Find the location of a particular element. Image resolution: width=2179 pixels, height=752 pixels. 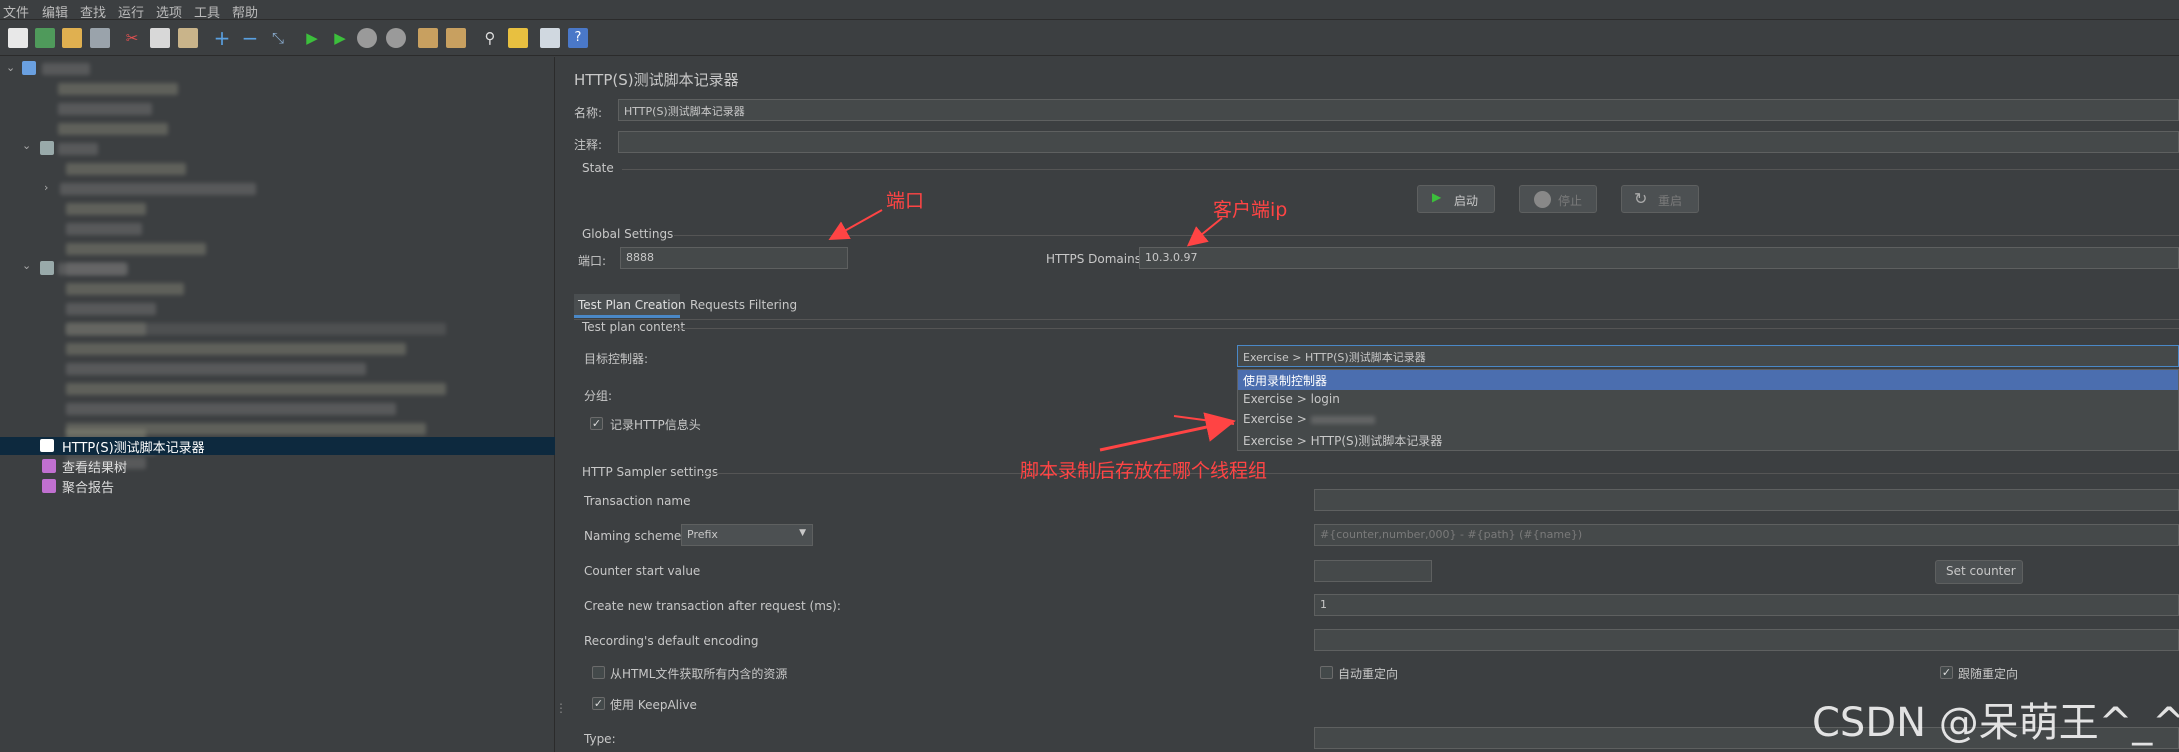

annotation-arrows is located at coordinates (1032, 330).